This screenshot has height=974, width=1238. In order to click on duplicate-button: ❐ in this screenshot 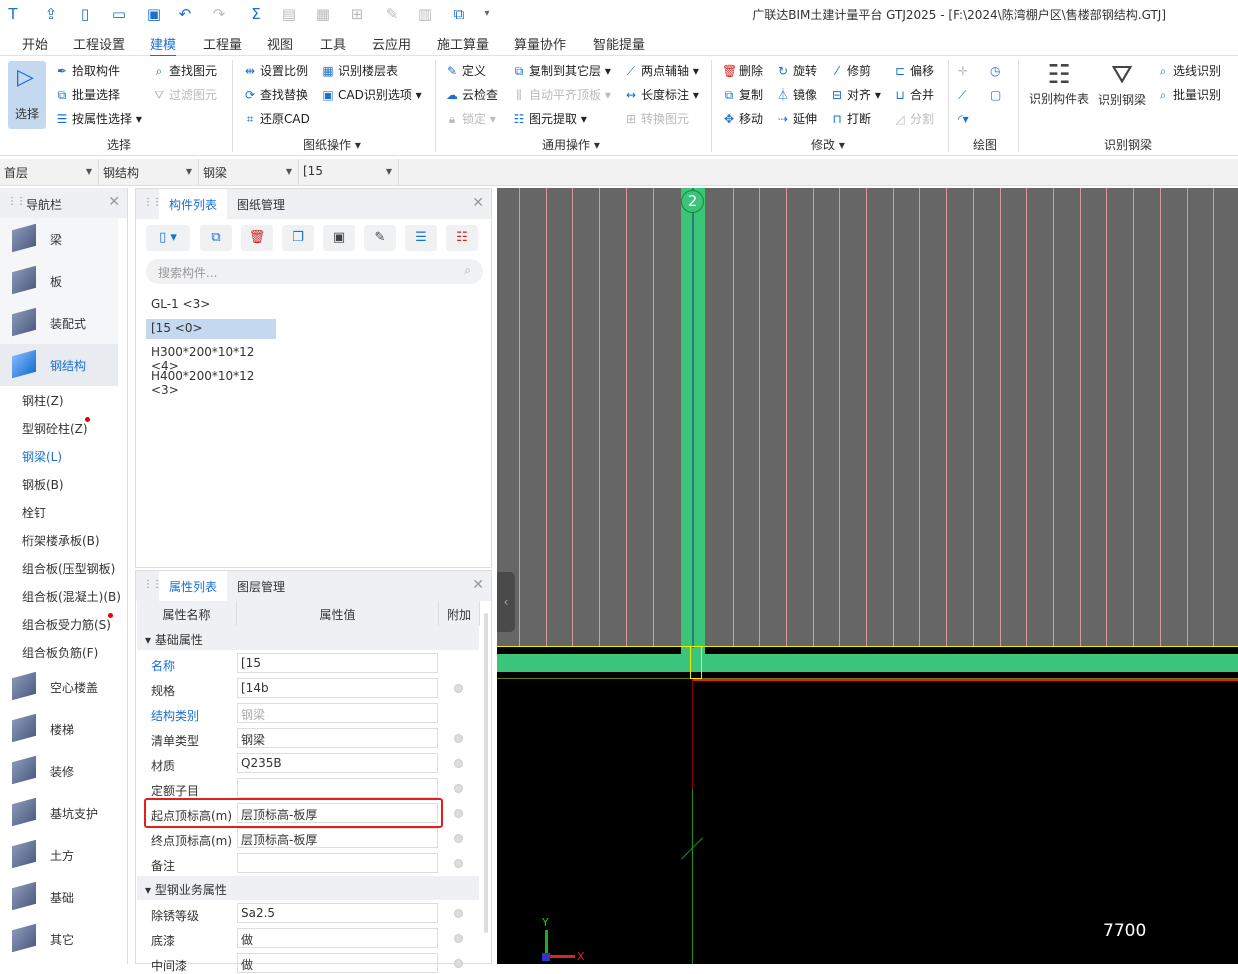, I will do `click(298, 238)`.